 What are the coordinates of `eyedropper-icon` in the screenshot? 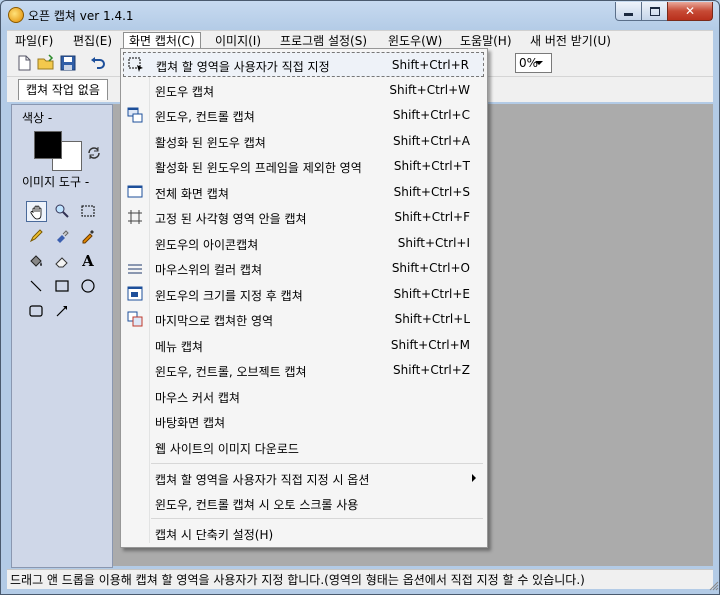 It's located at (88, 237).